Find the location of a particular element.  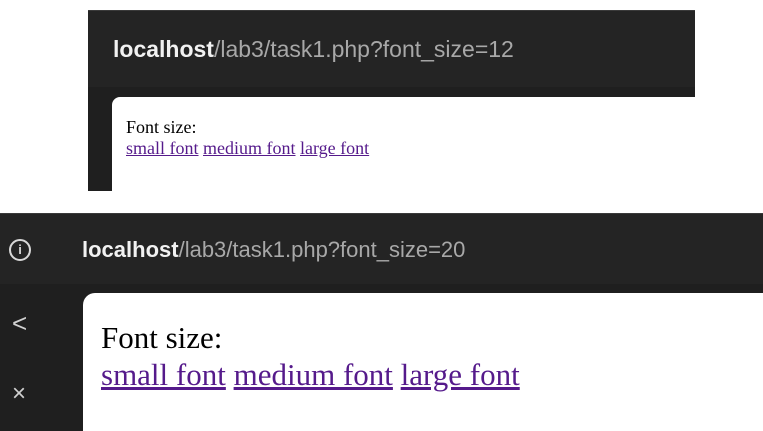

url-text: localhost/lab3/task1.php?font_size=20 is located at coordinates (273, 250).